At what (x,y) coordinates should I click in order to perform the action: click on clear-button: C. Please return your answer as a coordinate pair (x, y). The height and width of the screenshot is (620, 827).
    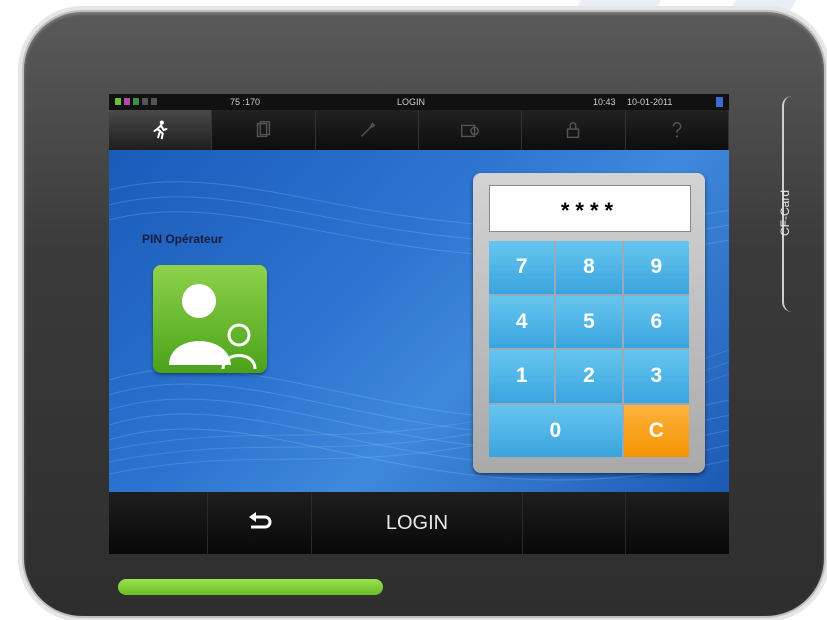
    Looking at the image, I should click on (656, 430).